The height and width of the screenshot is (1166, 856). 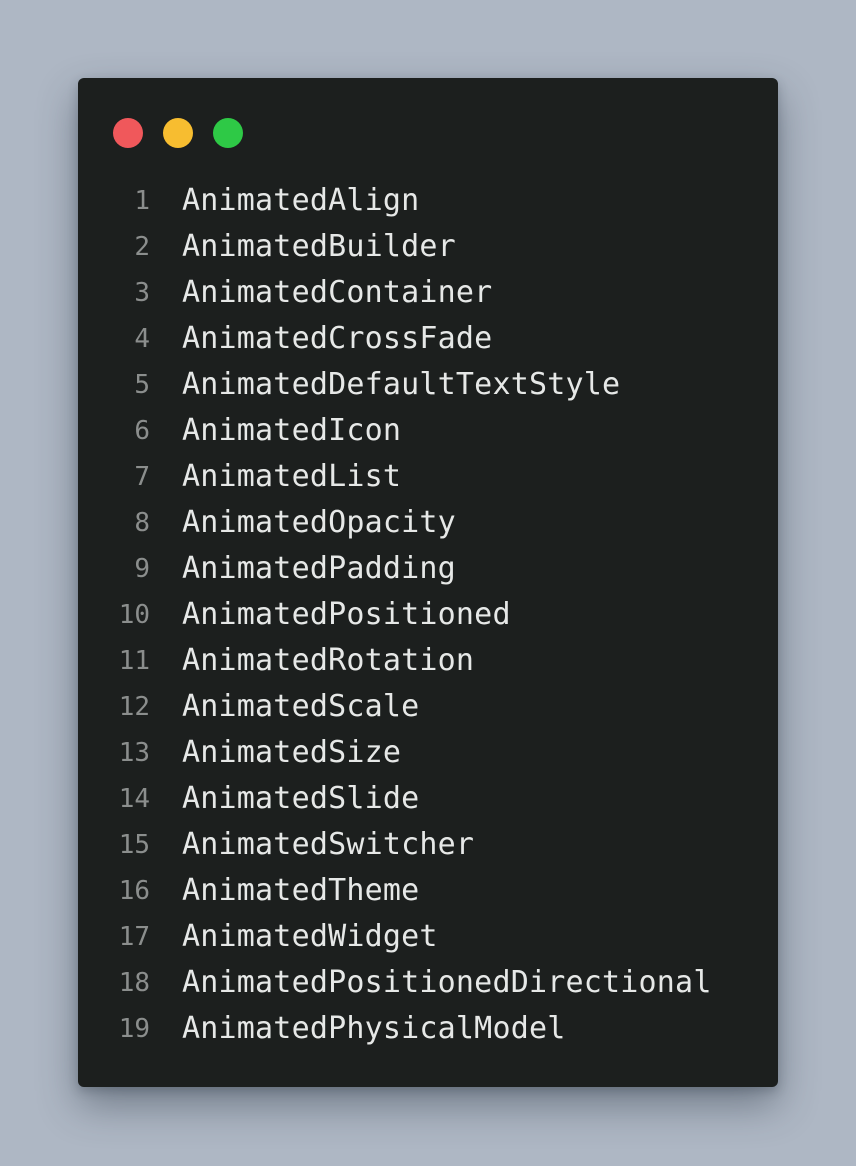 I want to click on code-line: 8 AnimatedOpacity, so click(x=395, y=523).